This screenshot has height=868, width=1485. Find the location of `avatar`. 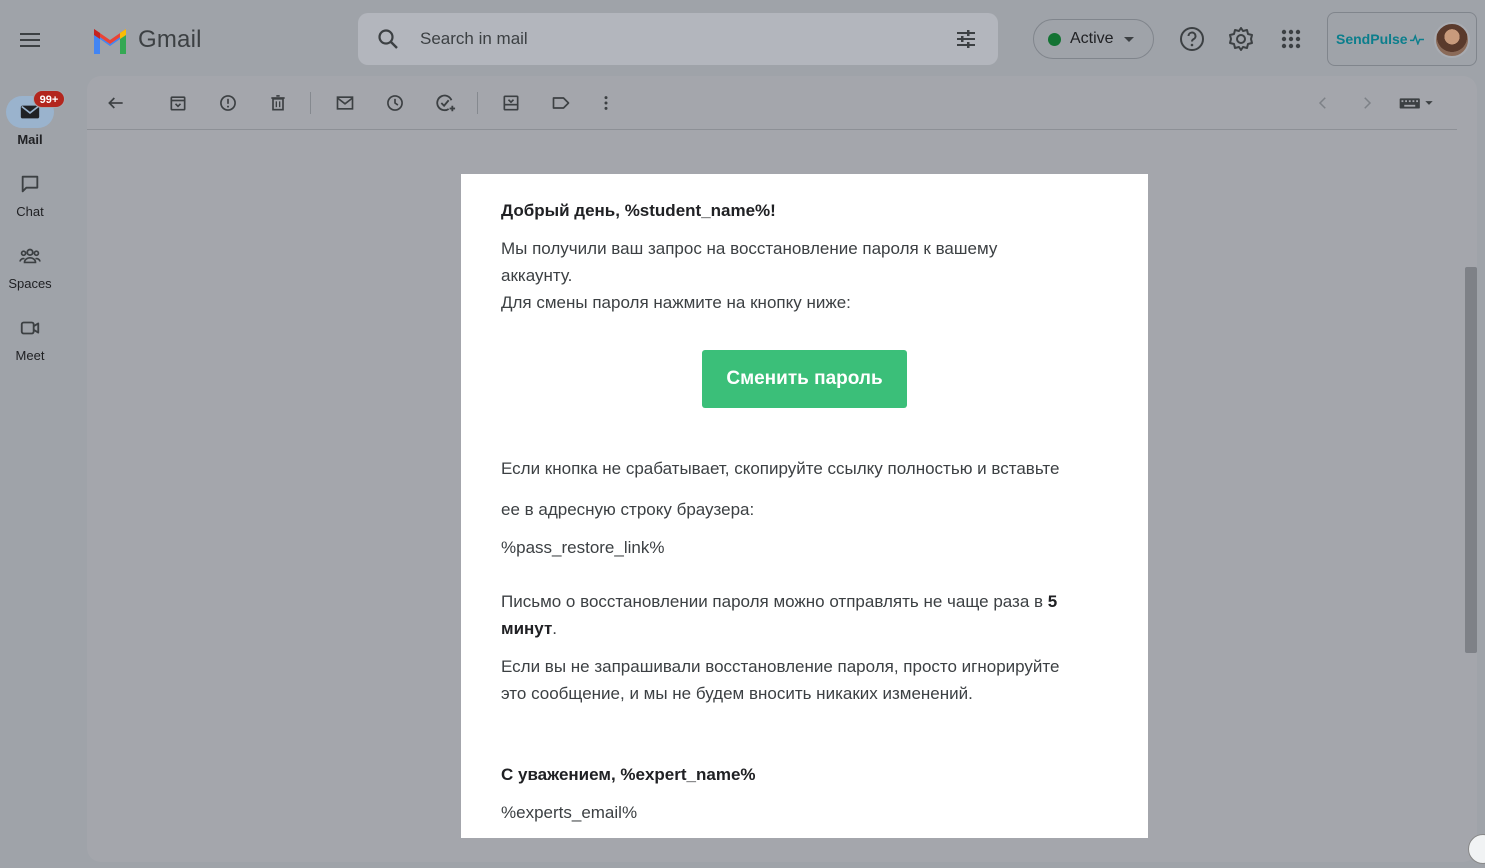

avatar is located at coordinates (1452, 40).